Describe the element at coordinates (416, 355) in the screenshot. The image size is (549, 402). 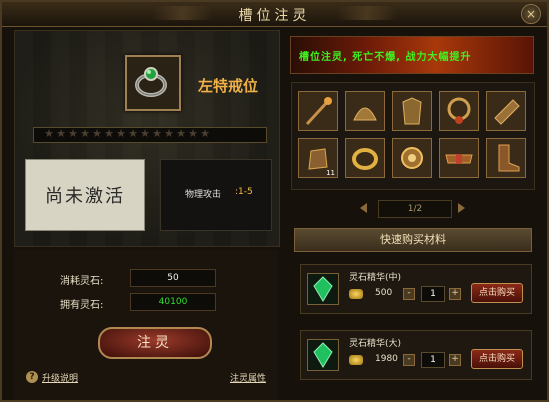
I see `shop-item-large: 灵石精华(大) 1980 - 1 + 点击购买` at that location.